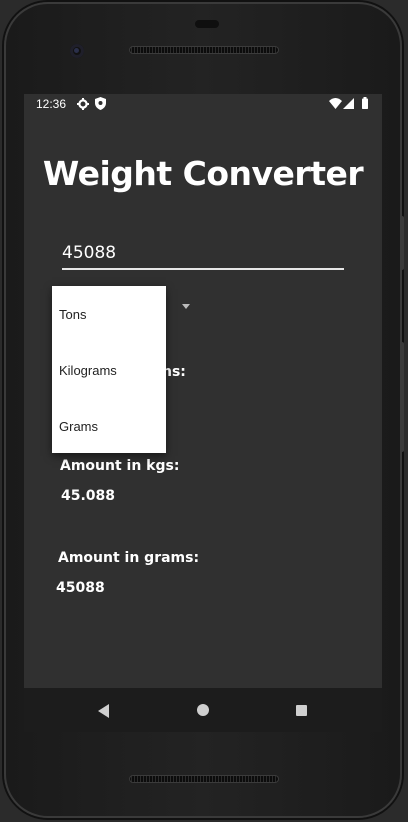 This screenshot has height=822, width=408. What do you see at coordinates (186, 306) in the screenshot?
I see `chevron-down-icon` at bounding box center [186, 306].